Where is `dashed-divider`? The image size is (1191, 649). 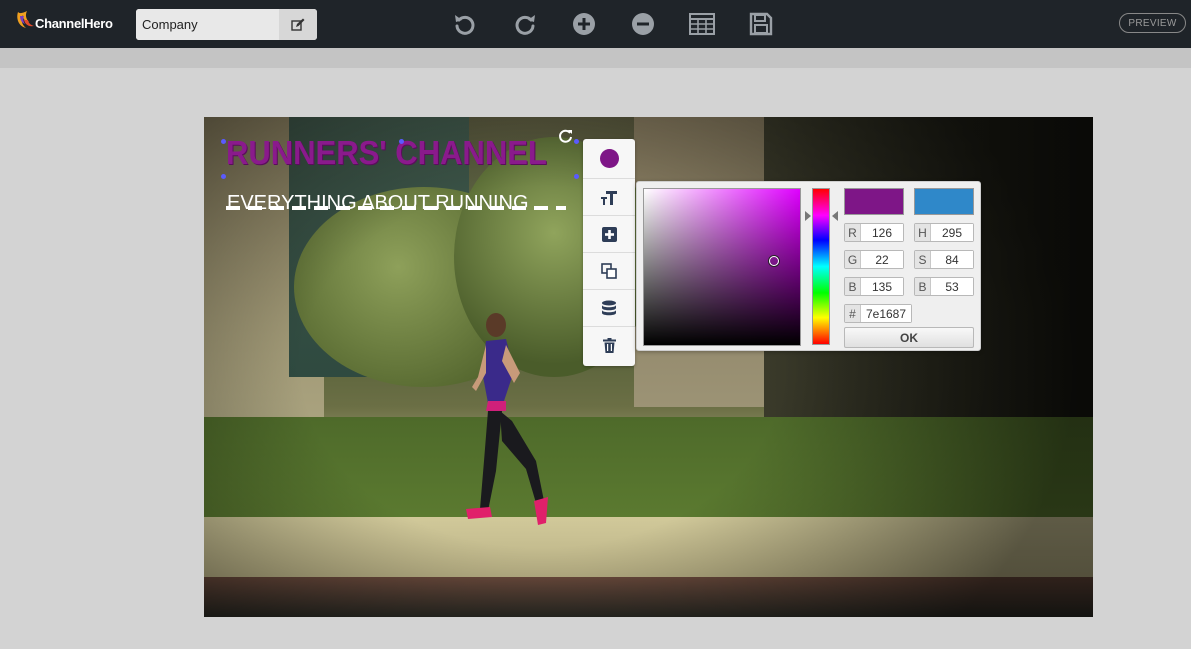 dashed-divider is located at coordinates (396, 208).